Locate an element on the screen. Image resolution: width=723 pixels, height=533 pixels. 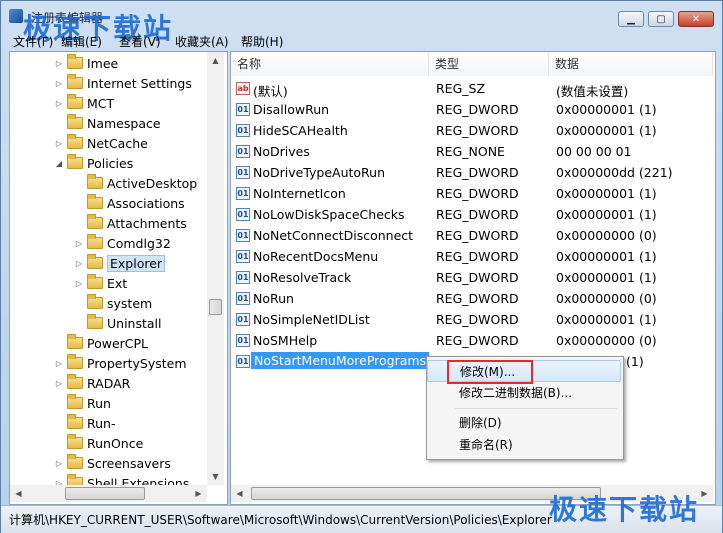
tree-item-label: PowerCPL is located at coordinates (118, 343).